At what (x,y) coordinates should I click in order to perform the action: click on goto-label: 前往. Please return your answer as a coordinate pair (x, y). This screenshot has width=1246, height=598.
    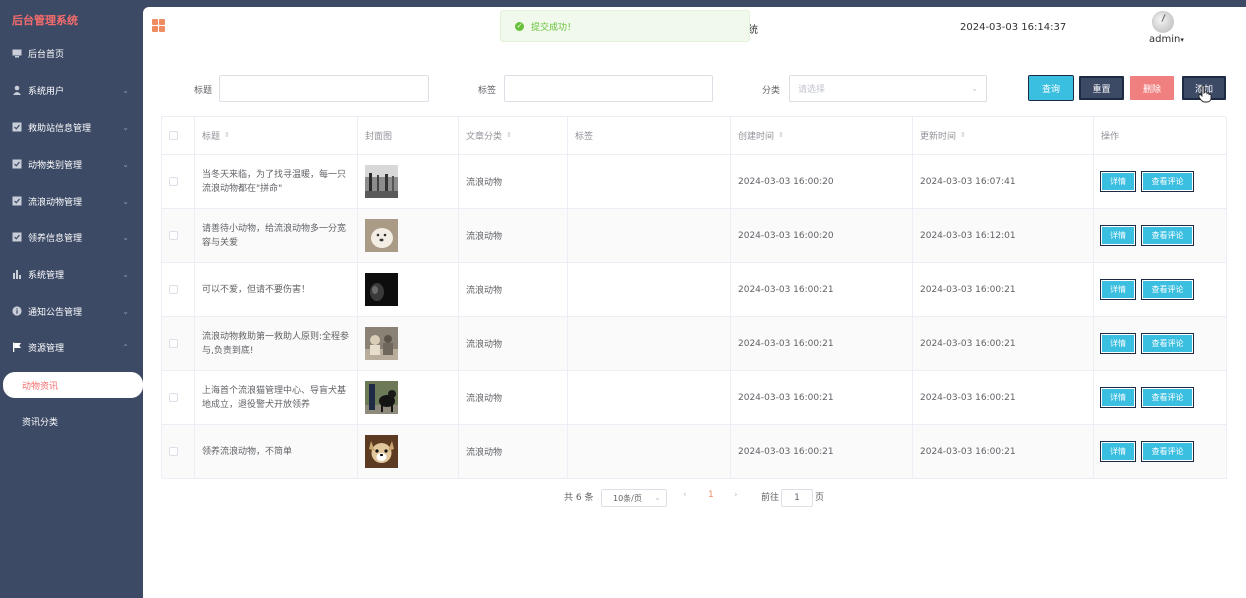
    Looking at the image, I should click on (770, 498).